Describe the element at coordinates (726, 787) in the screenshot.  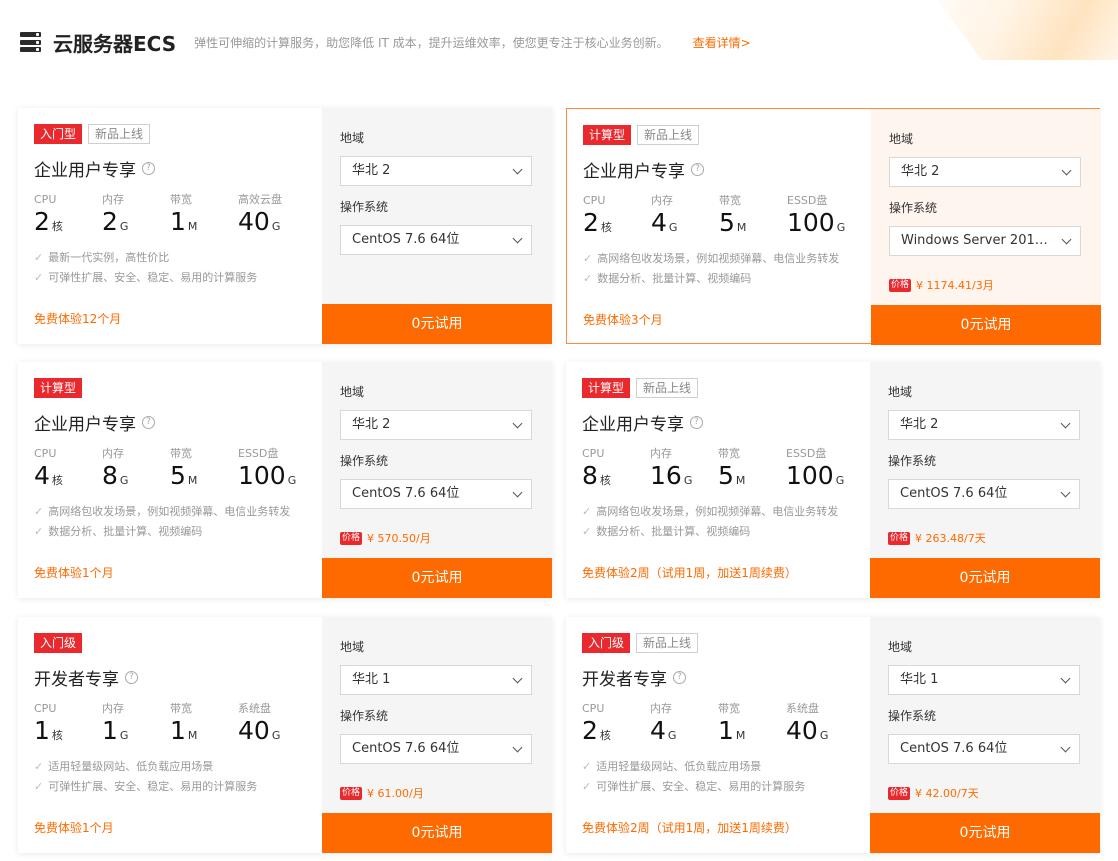
I see `feature-item: ✓ 可弹性扩展、安全、稳定、易用的计算服务` at that location.